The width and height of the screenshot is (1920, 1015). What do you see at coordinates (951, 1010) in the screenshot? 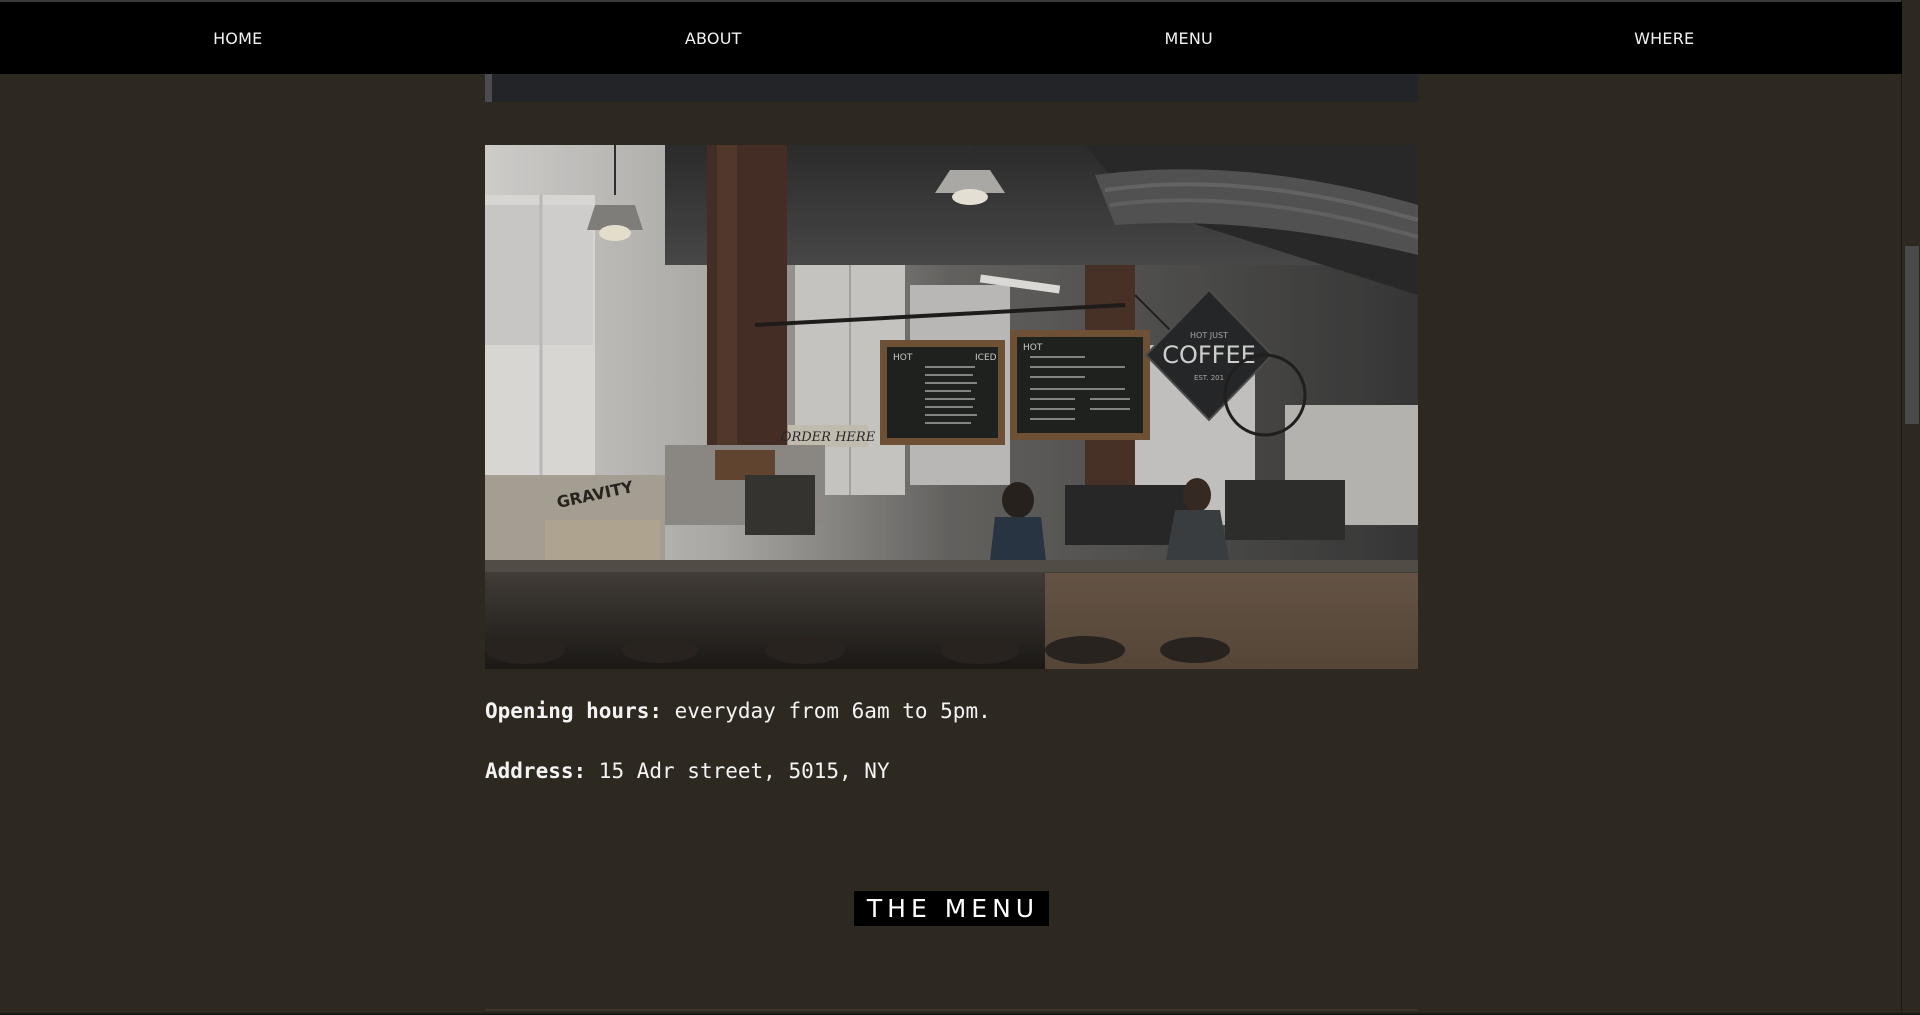
I see `menu-section-divider` at bounding box center [951, 1010].